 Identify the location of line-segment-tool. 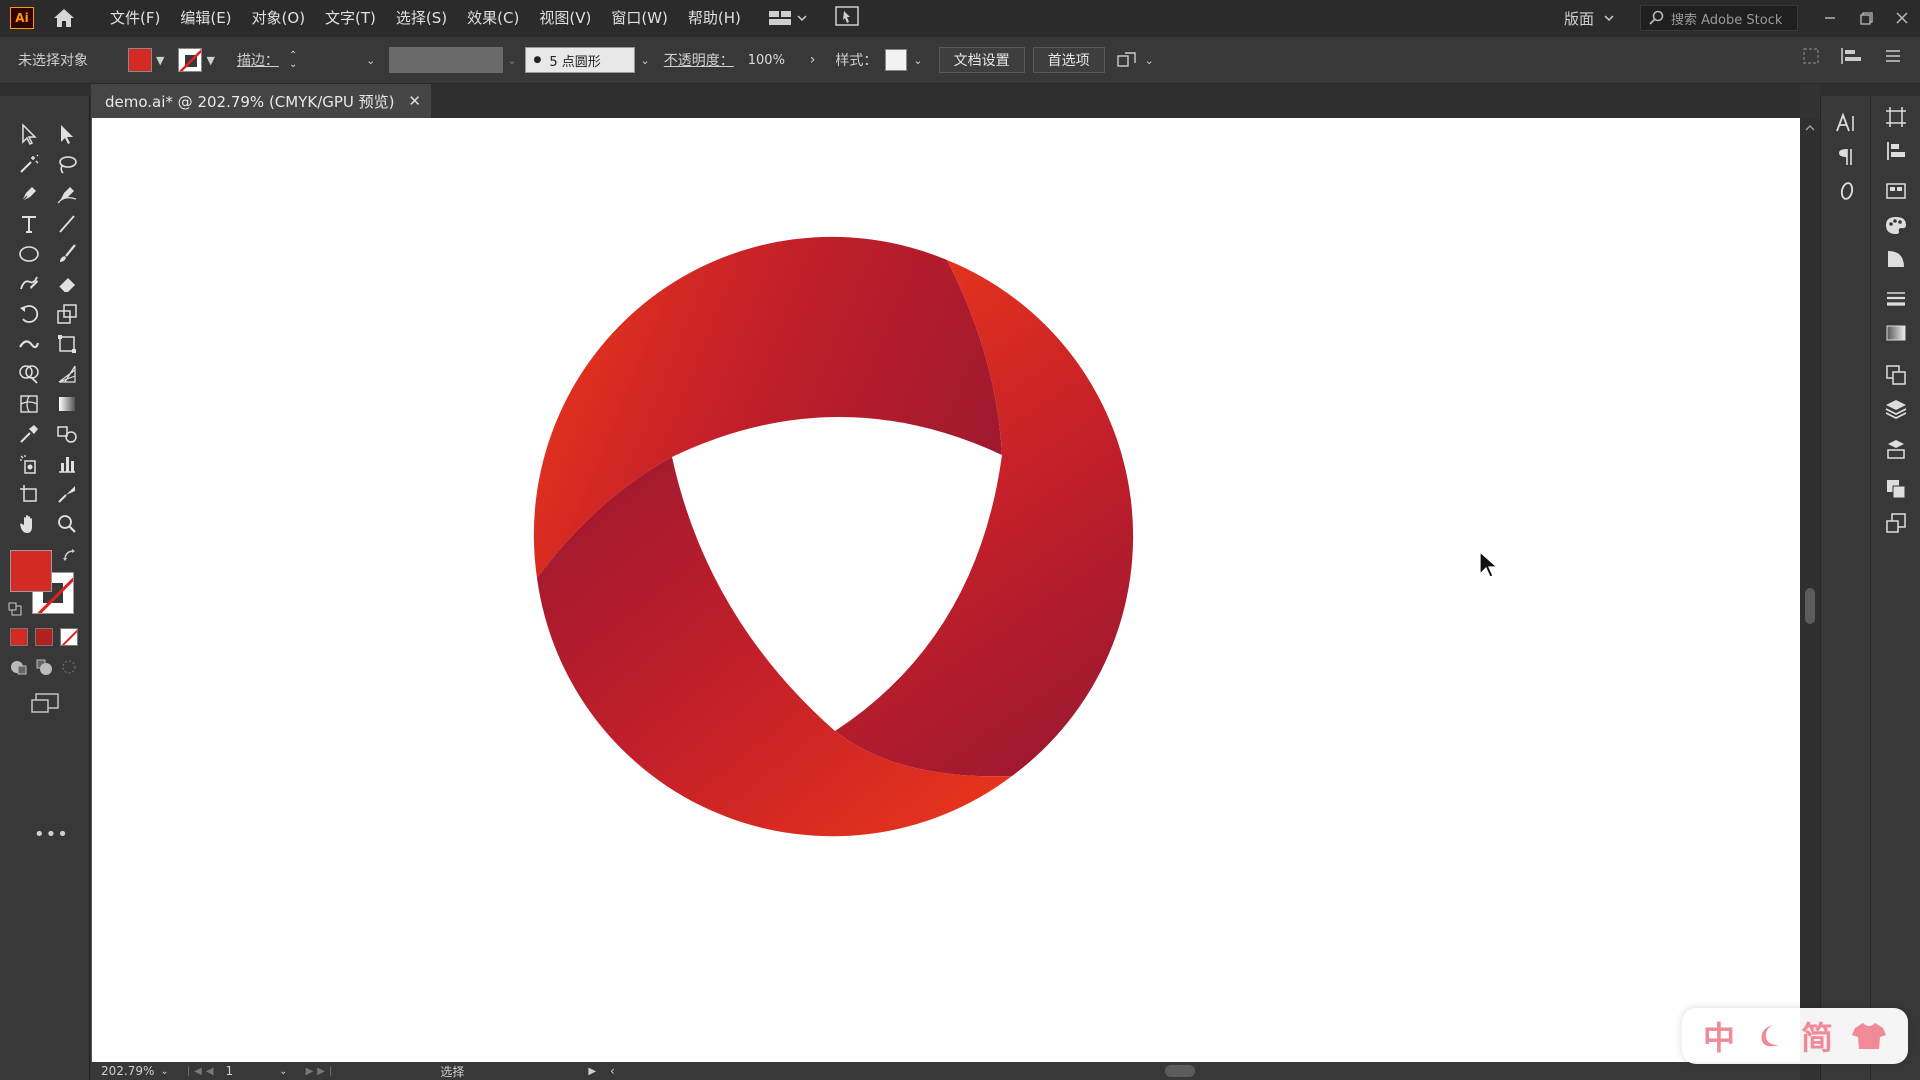
(67, 224).